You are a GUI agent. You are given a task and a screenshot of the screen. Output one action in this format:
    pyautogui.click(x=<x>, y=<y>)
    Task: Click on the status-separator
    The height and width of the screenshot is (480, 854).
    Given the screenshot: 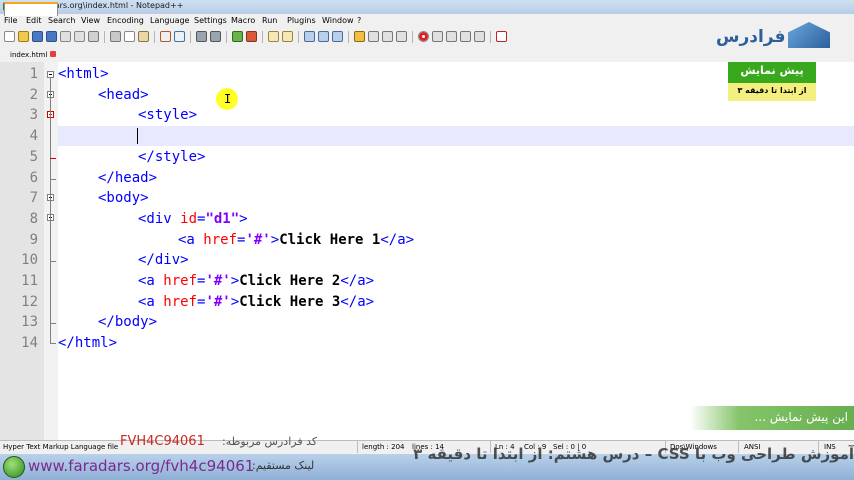 What is the action you would take?
    pyautogui.click(x=357, y=447)
    